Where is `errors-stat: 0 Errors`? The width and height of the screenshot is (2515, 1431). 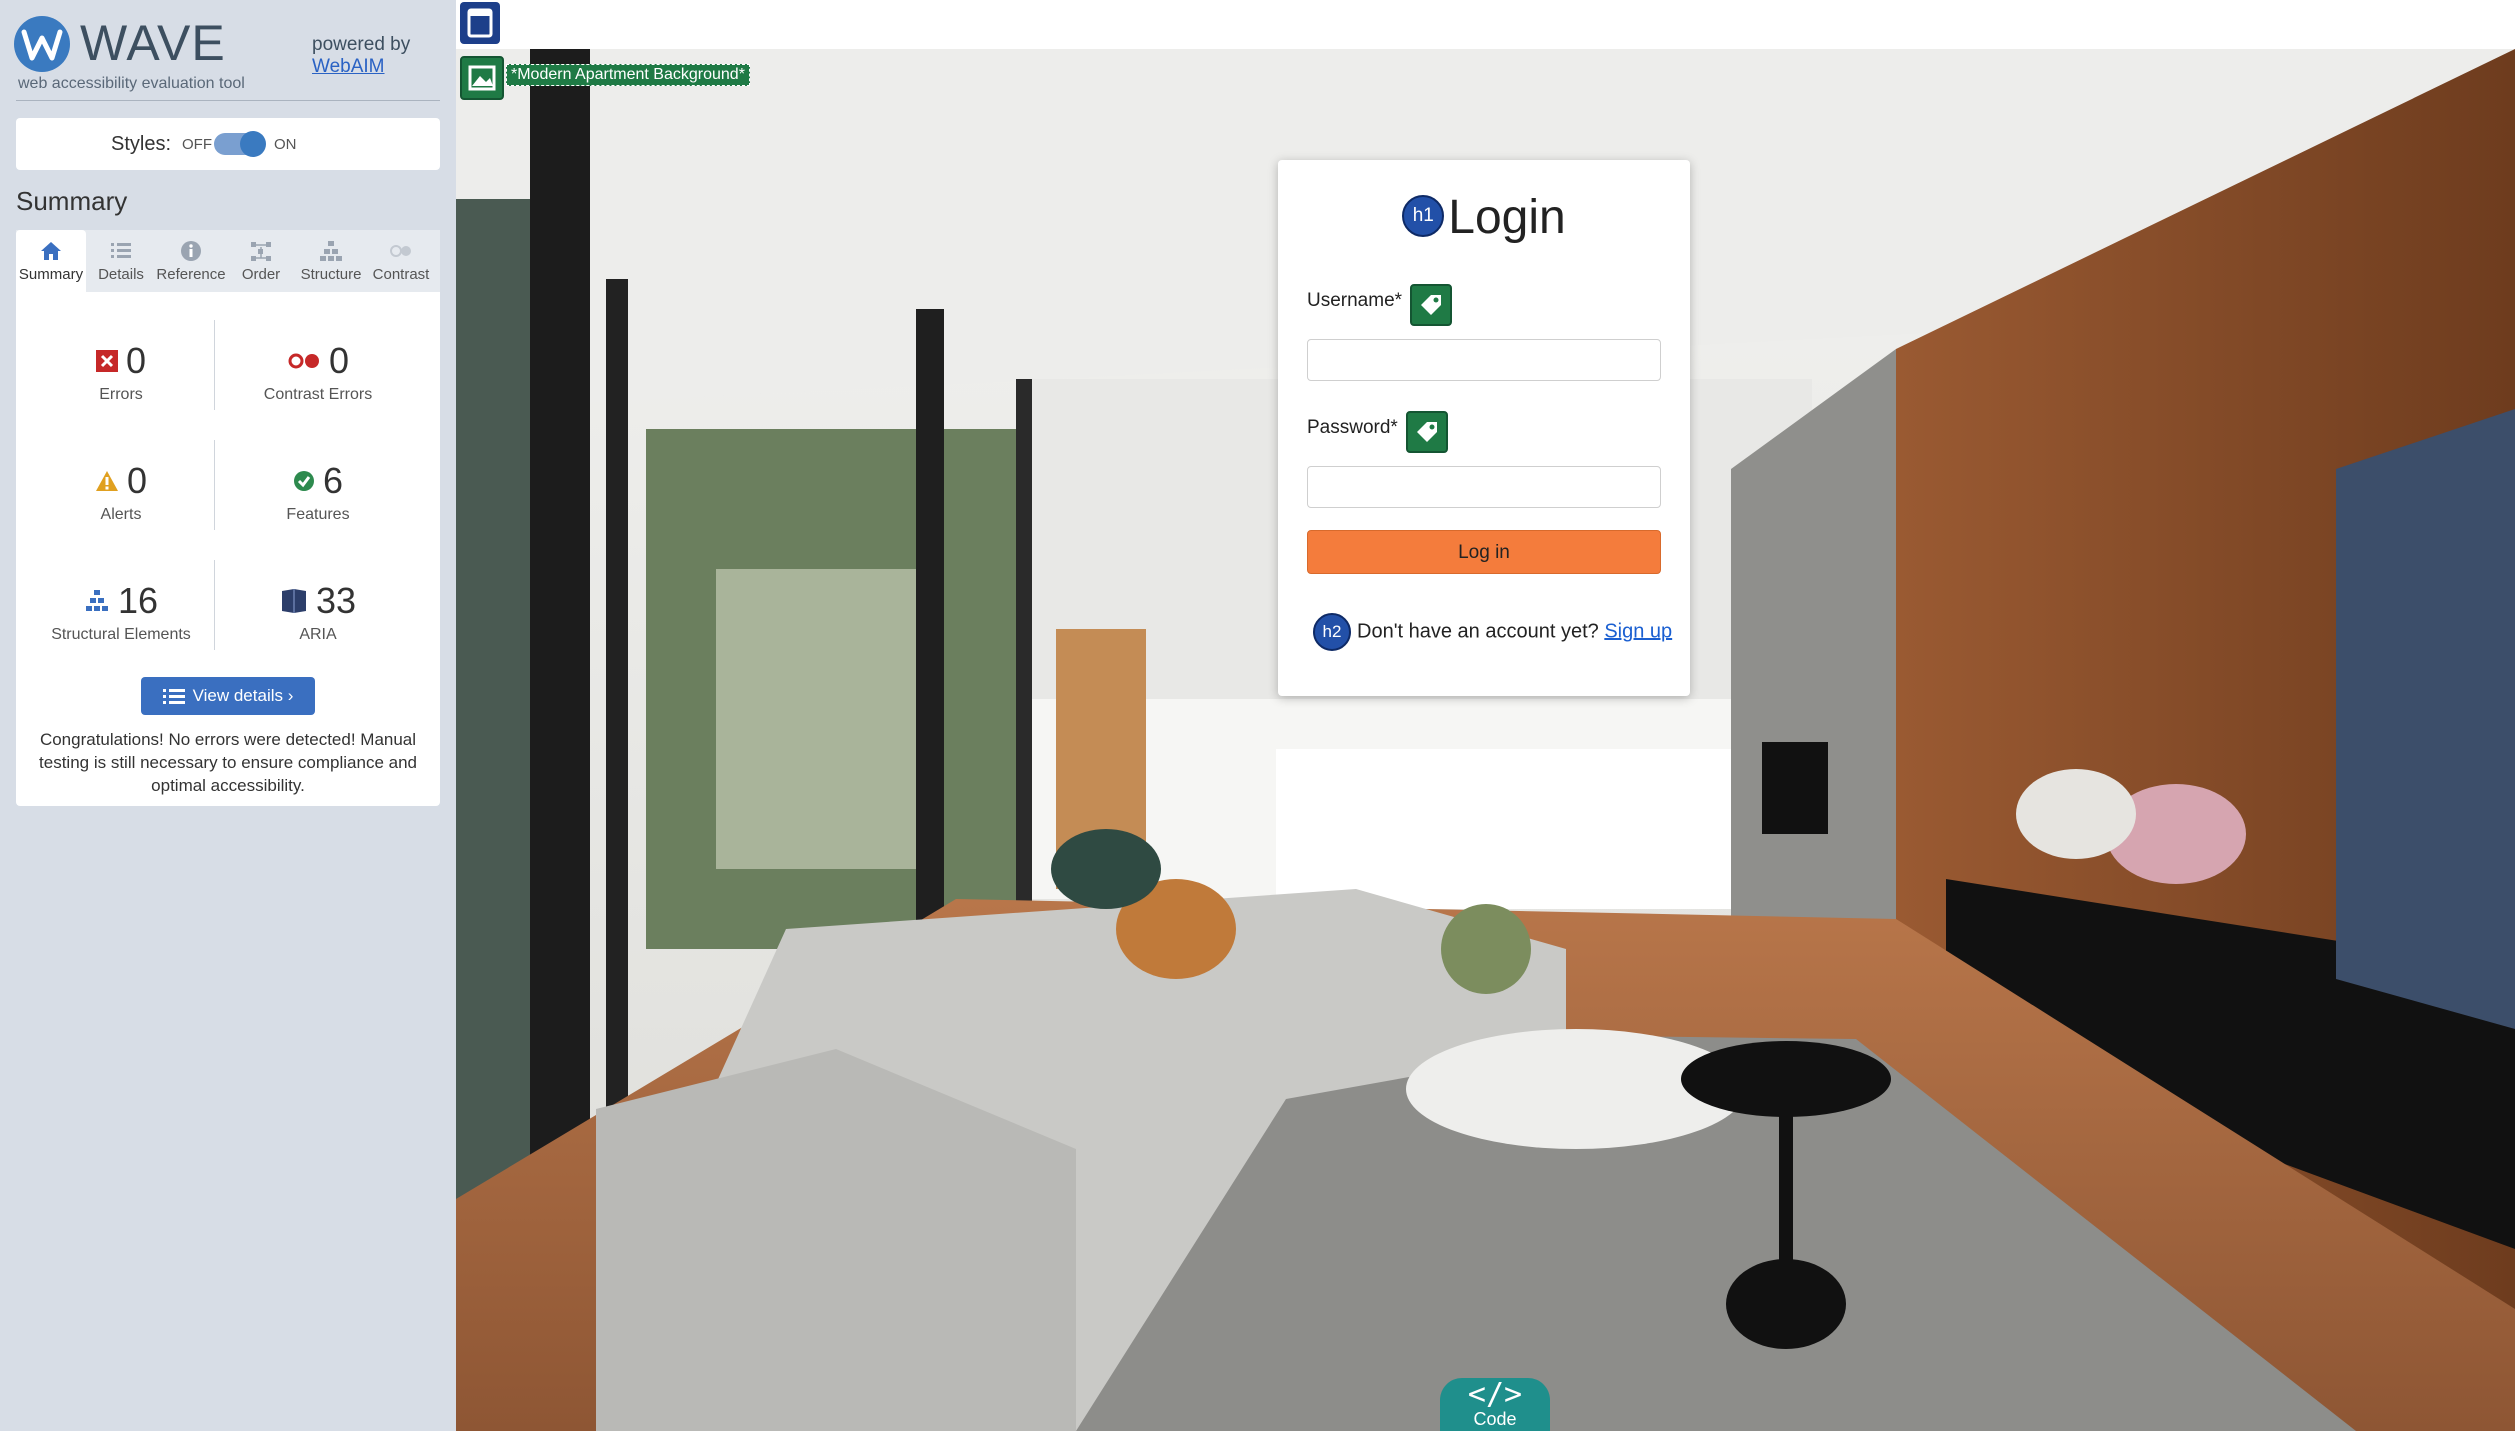 errors-stat: 0 Errors is located at coordinates (121, 372).